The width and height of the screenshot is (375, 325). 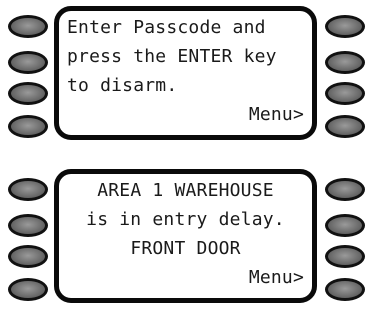 What do you see at coordinates (166, 27) in the screenshot?
I see `lcd-line-1: Enter Passcode and` at bounding box center [166, 27].